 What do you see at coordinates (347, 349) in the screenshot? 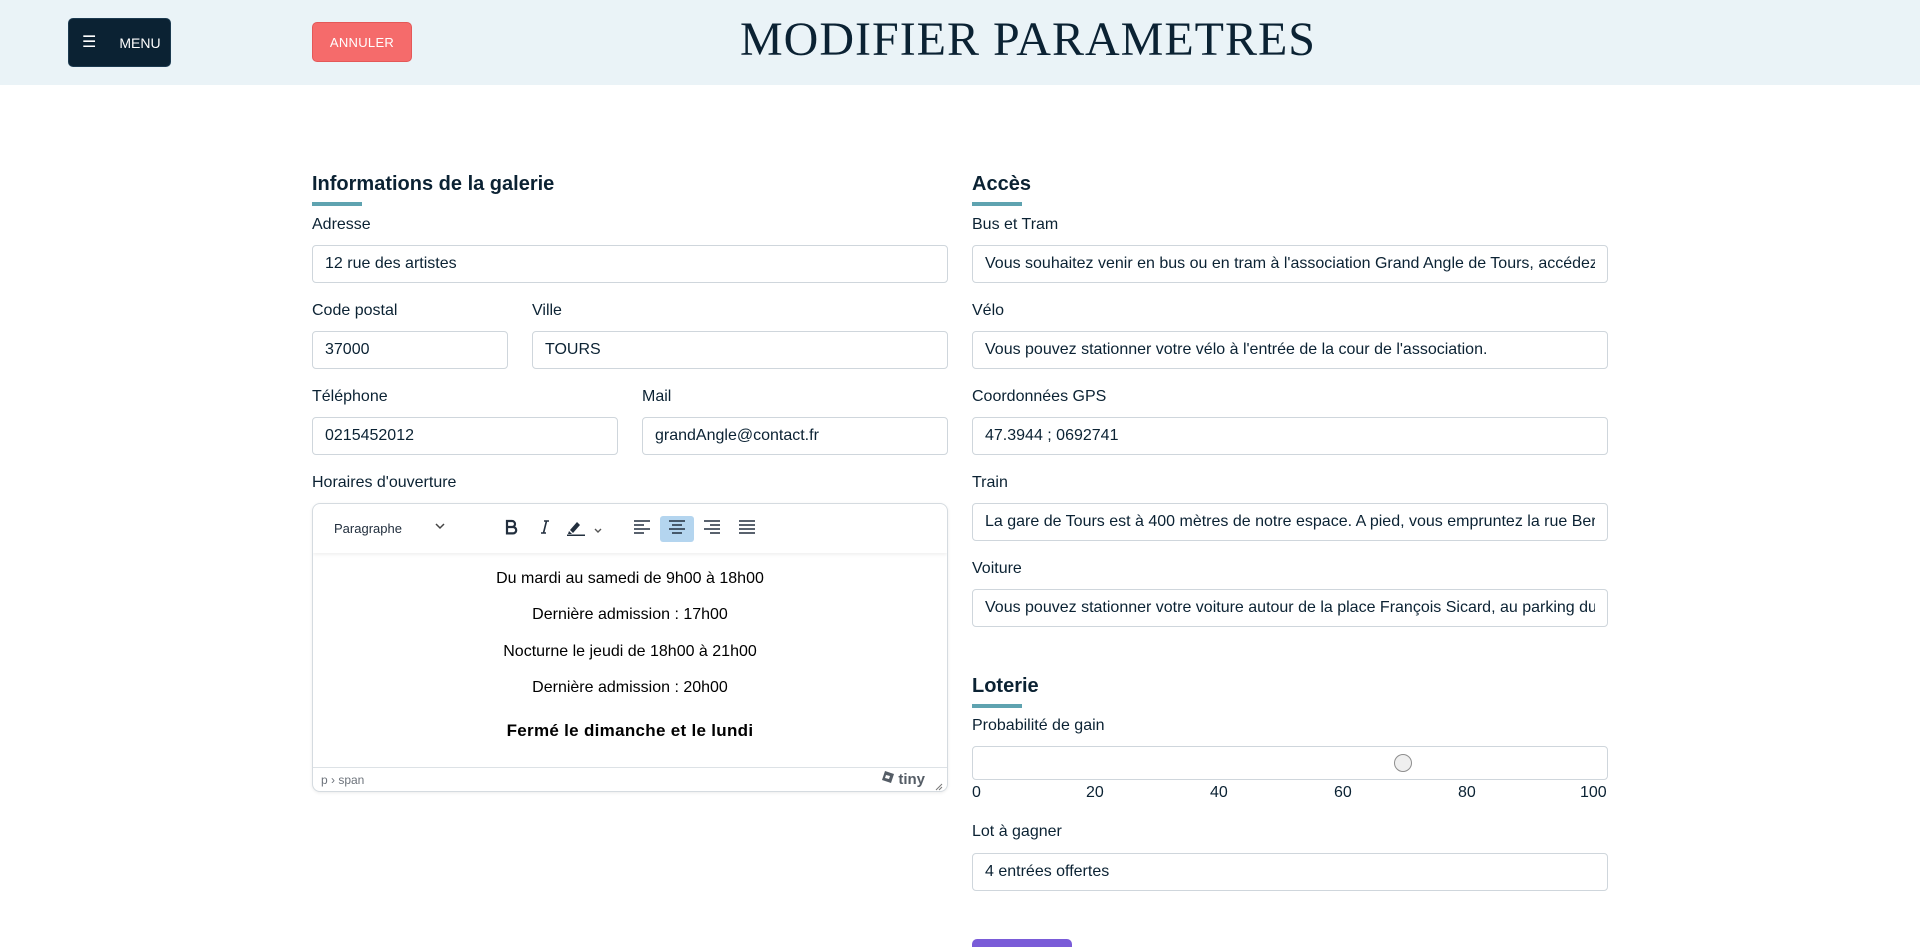
I see `postal-code-value: 37000` at bounding box center [347, 349].